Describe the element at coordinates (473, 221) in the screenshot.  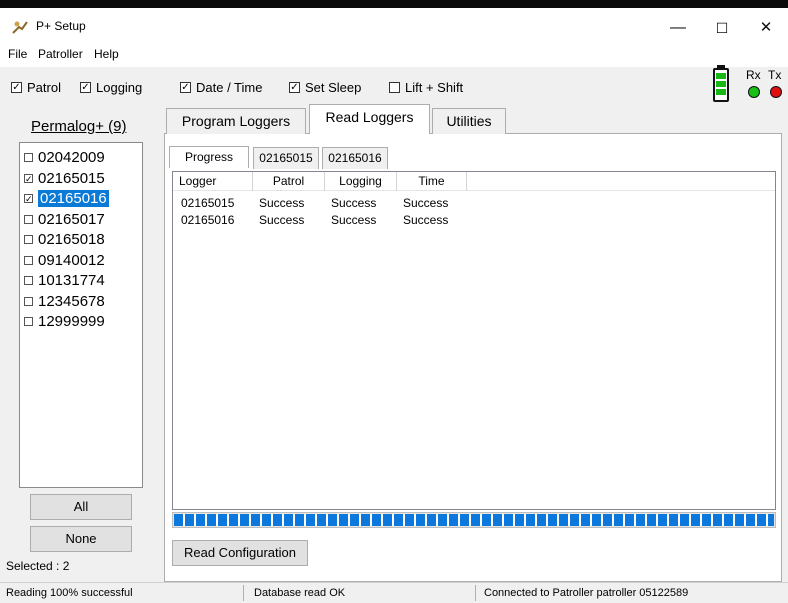
I see `table-row: 02165016 Success Success Success` at that location.